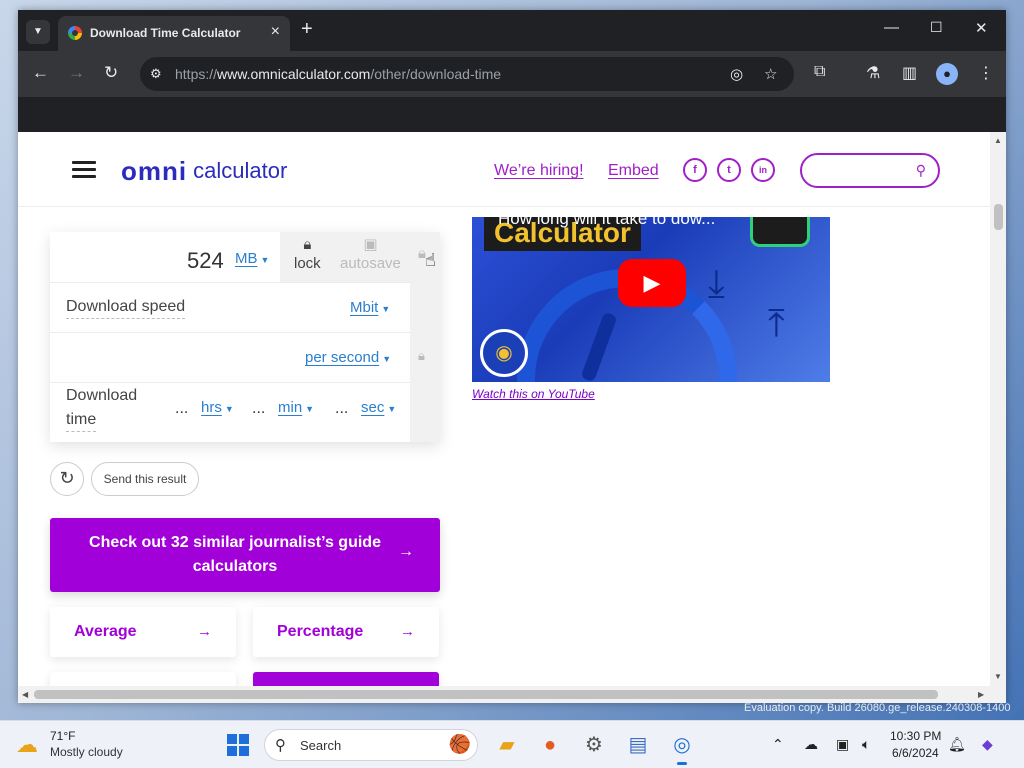 The image size is (1024, 768). I want to click on omni-logo: omni calculator, so click(204, 171).